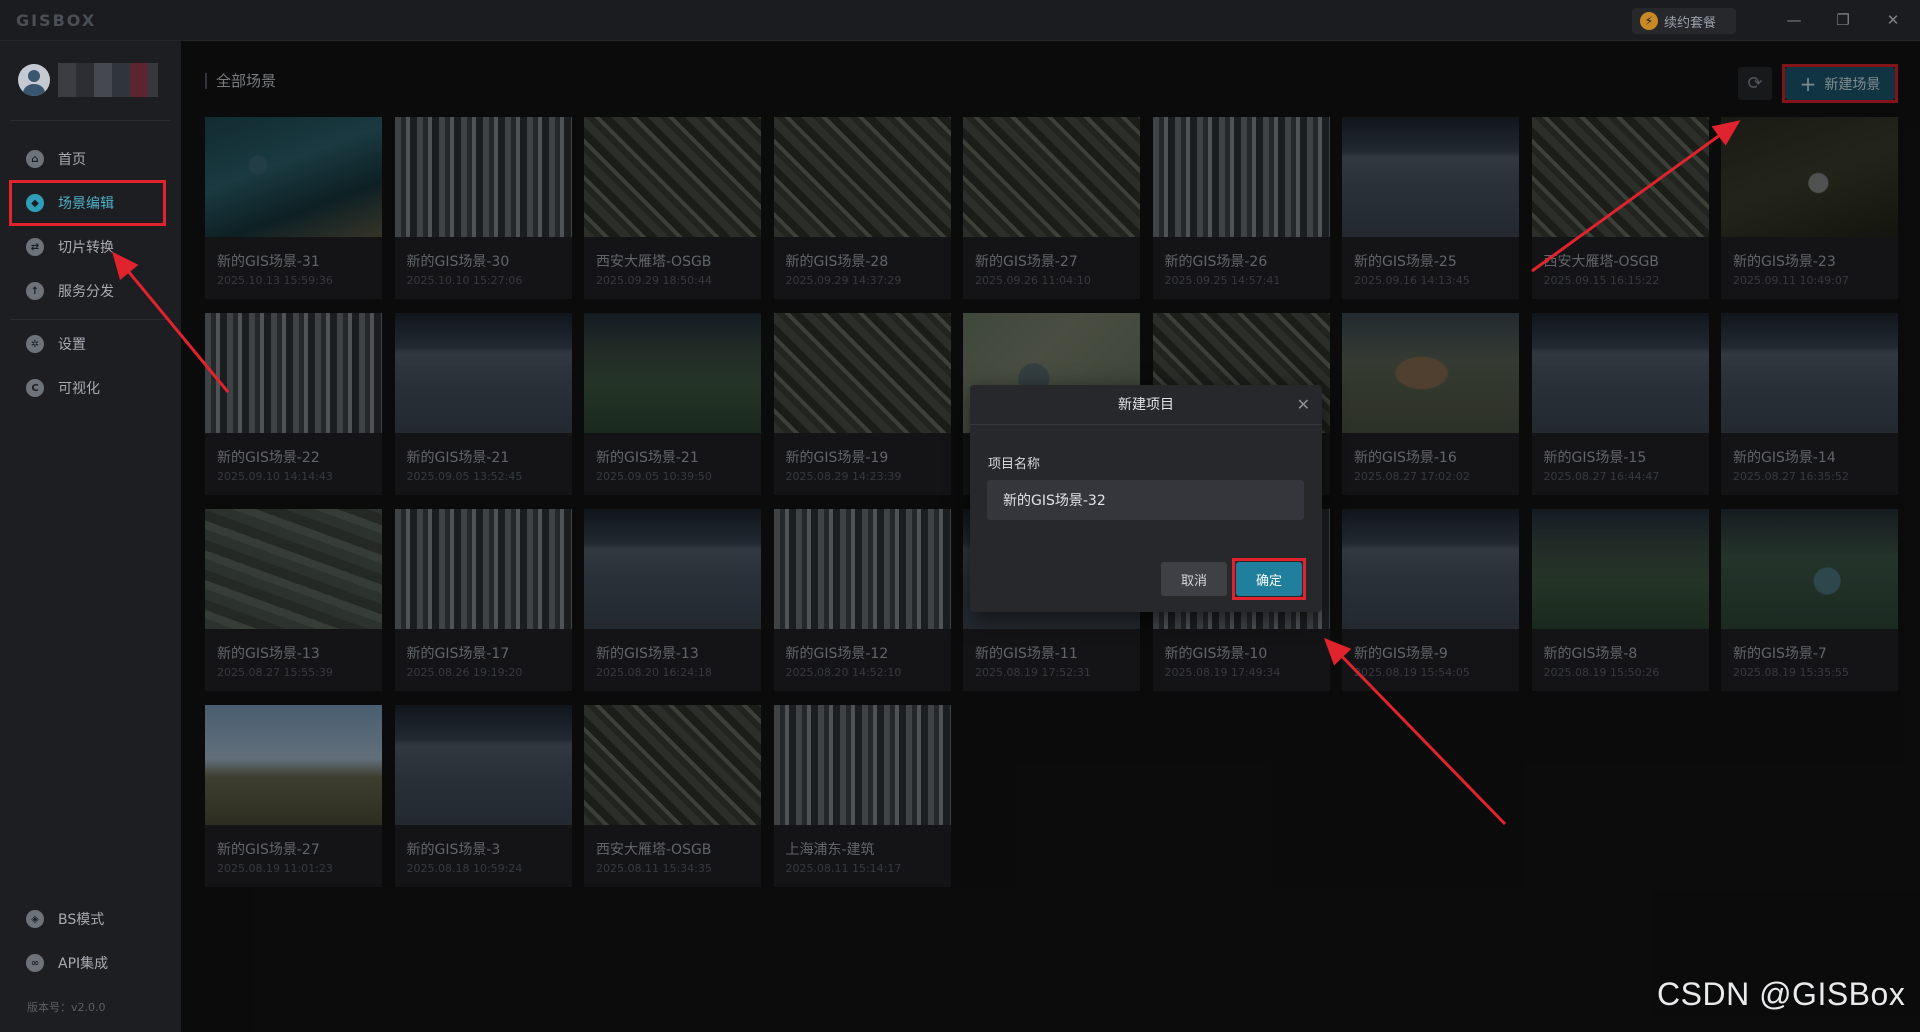 This screenshot has width=1920, height=1032. I want to click on sidebar-item-label: 可视化, so click(79, 389).